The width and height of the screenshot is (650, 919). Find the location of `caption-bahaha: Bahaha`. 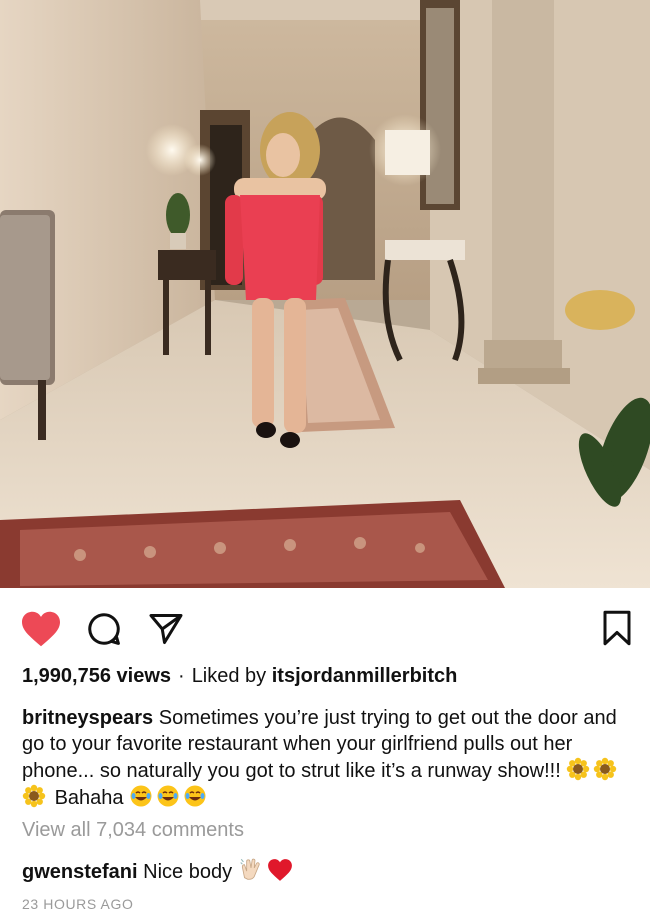

caption-bahaha: Bahaha is located at coordinates (89, 798).